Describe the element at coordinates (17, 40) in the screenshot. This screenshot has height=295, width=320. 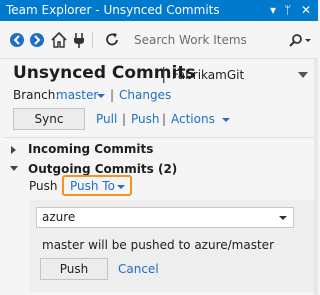
I see `back-icon` at that location.